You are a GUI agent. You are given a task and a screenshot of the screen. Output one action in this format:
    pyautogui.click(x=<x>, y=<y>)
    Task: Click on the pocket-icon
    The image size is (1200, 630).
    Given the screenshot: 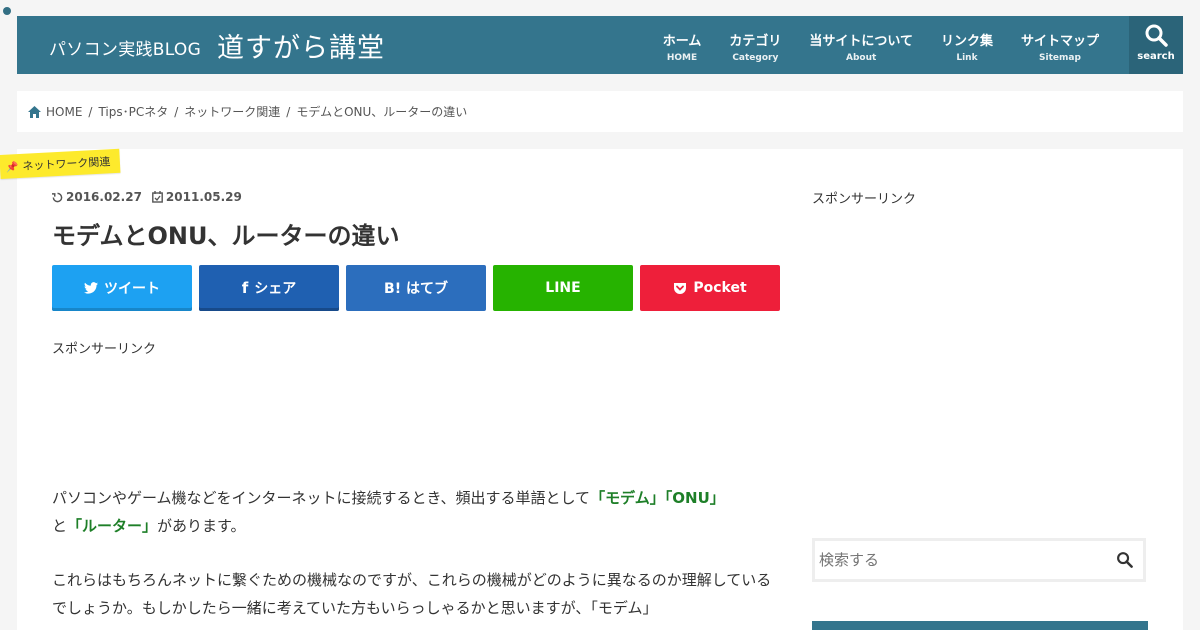 What is the action you would take?
    pyautogui.click(x=680, y=288)
    